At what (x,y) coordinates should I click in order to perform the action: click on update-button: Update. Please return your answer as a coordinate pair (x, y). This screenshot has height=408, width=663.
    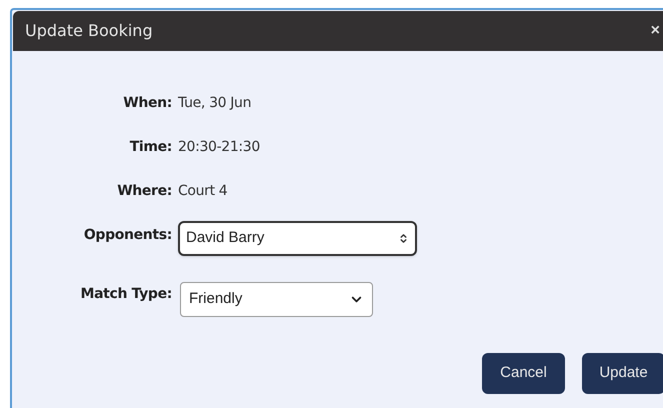
    Looking at the image, I should click on (622, 373).